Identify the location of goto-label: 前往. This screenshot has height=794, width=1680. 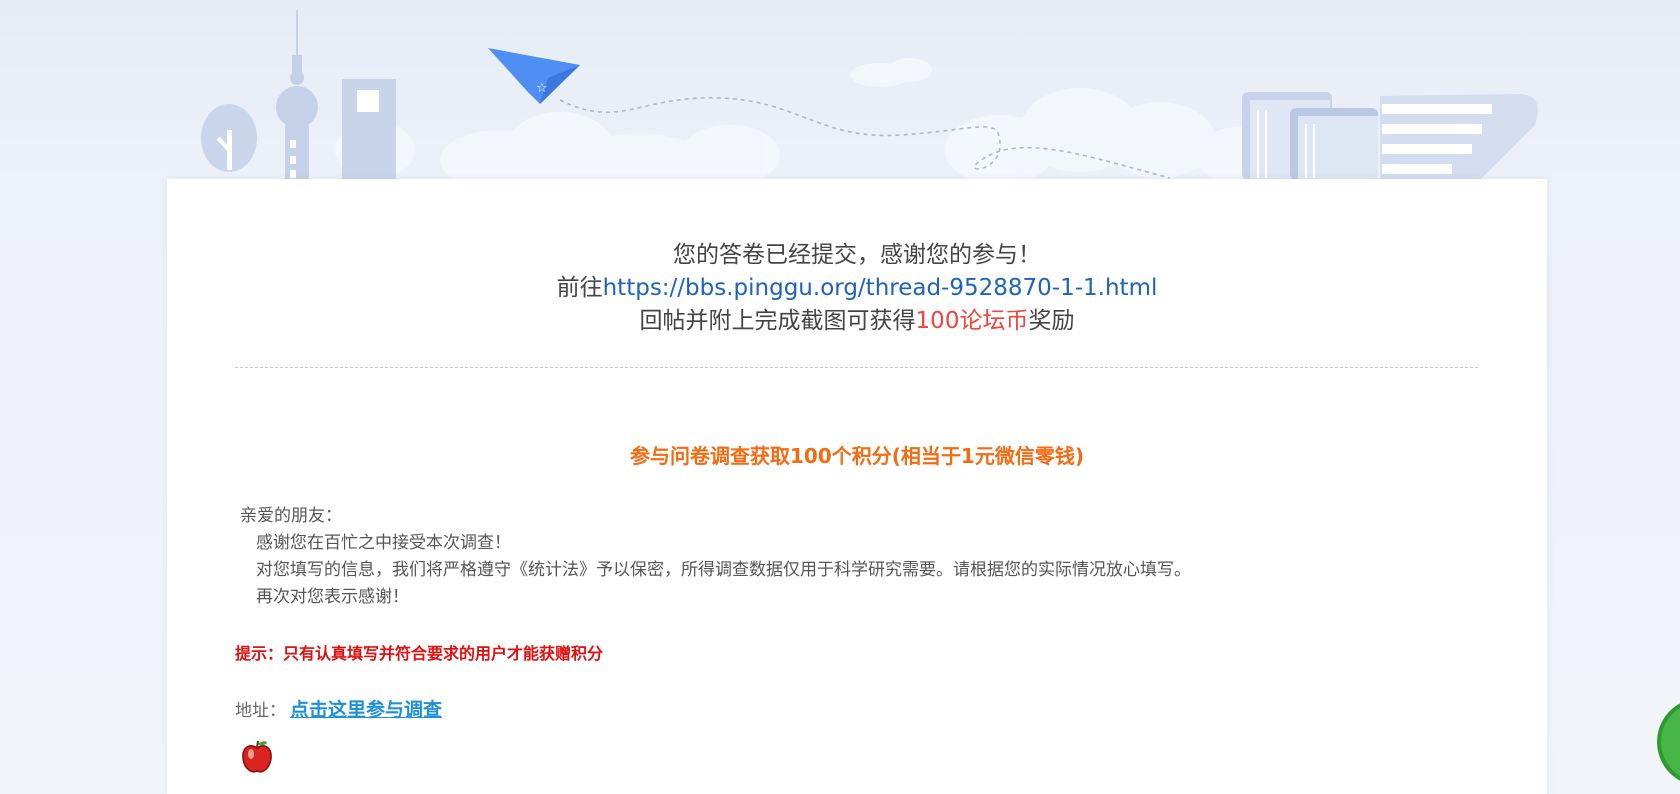
(579, 288).